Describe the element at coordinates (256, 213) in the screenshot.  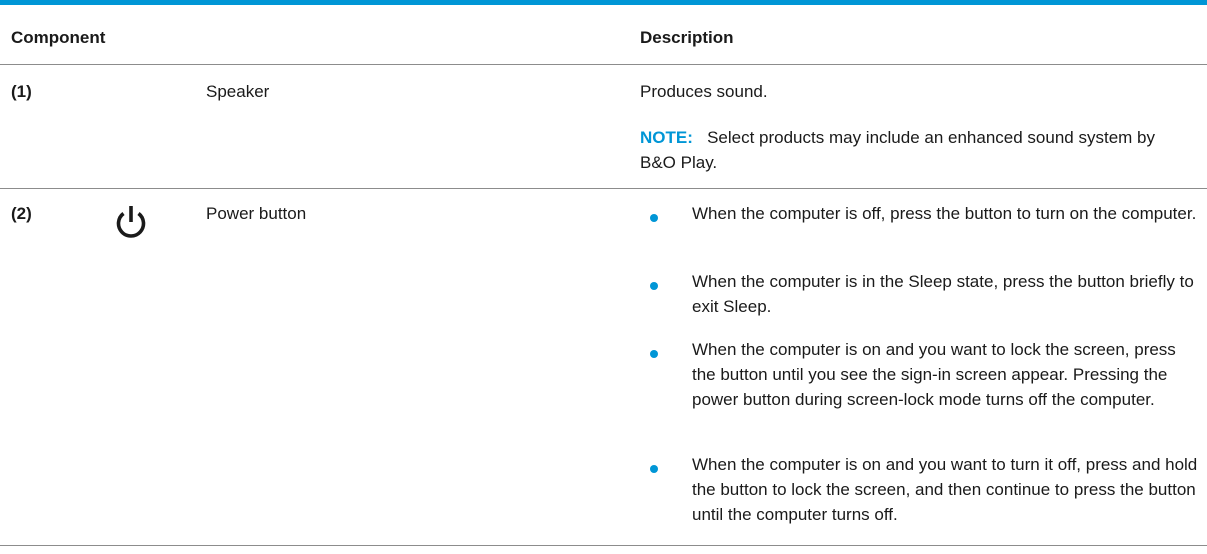
I see `row-2-component: Power button` at that location.